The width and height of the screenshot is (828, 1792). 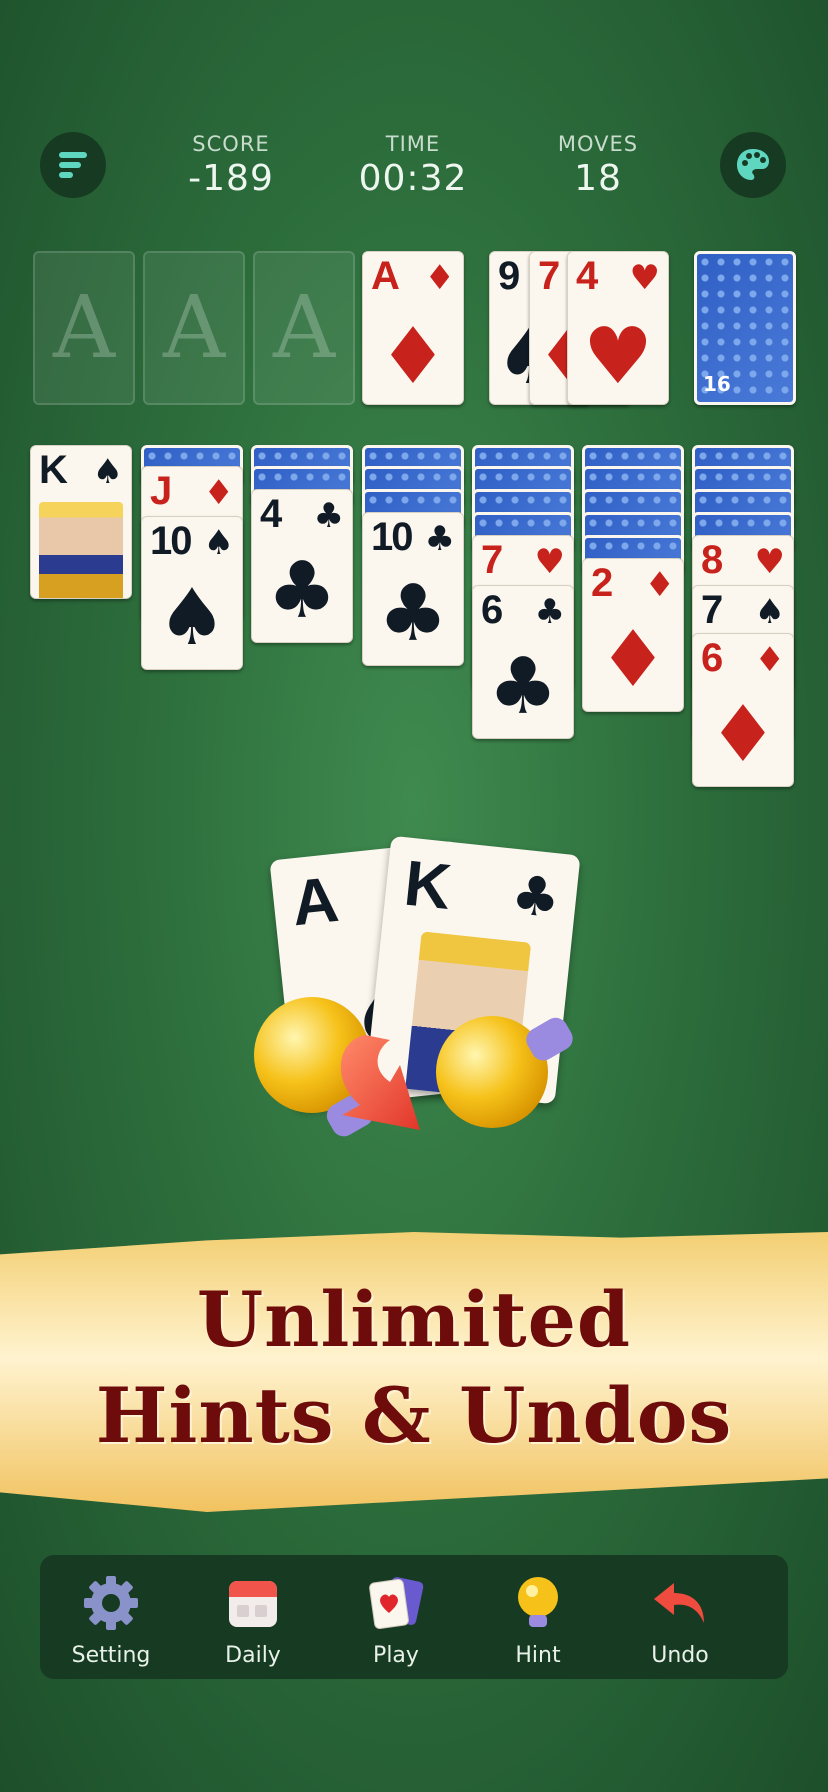 I want to click on tableau-card: 2 ♦ ♦, so click(x=633, y=635).